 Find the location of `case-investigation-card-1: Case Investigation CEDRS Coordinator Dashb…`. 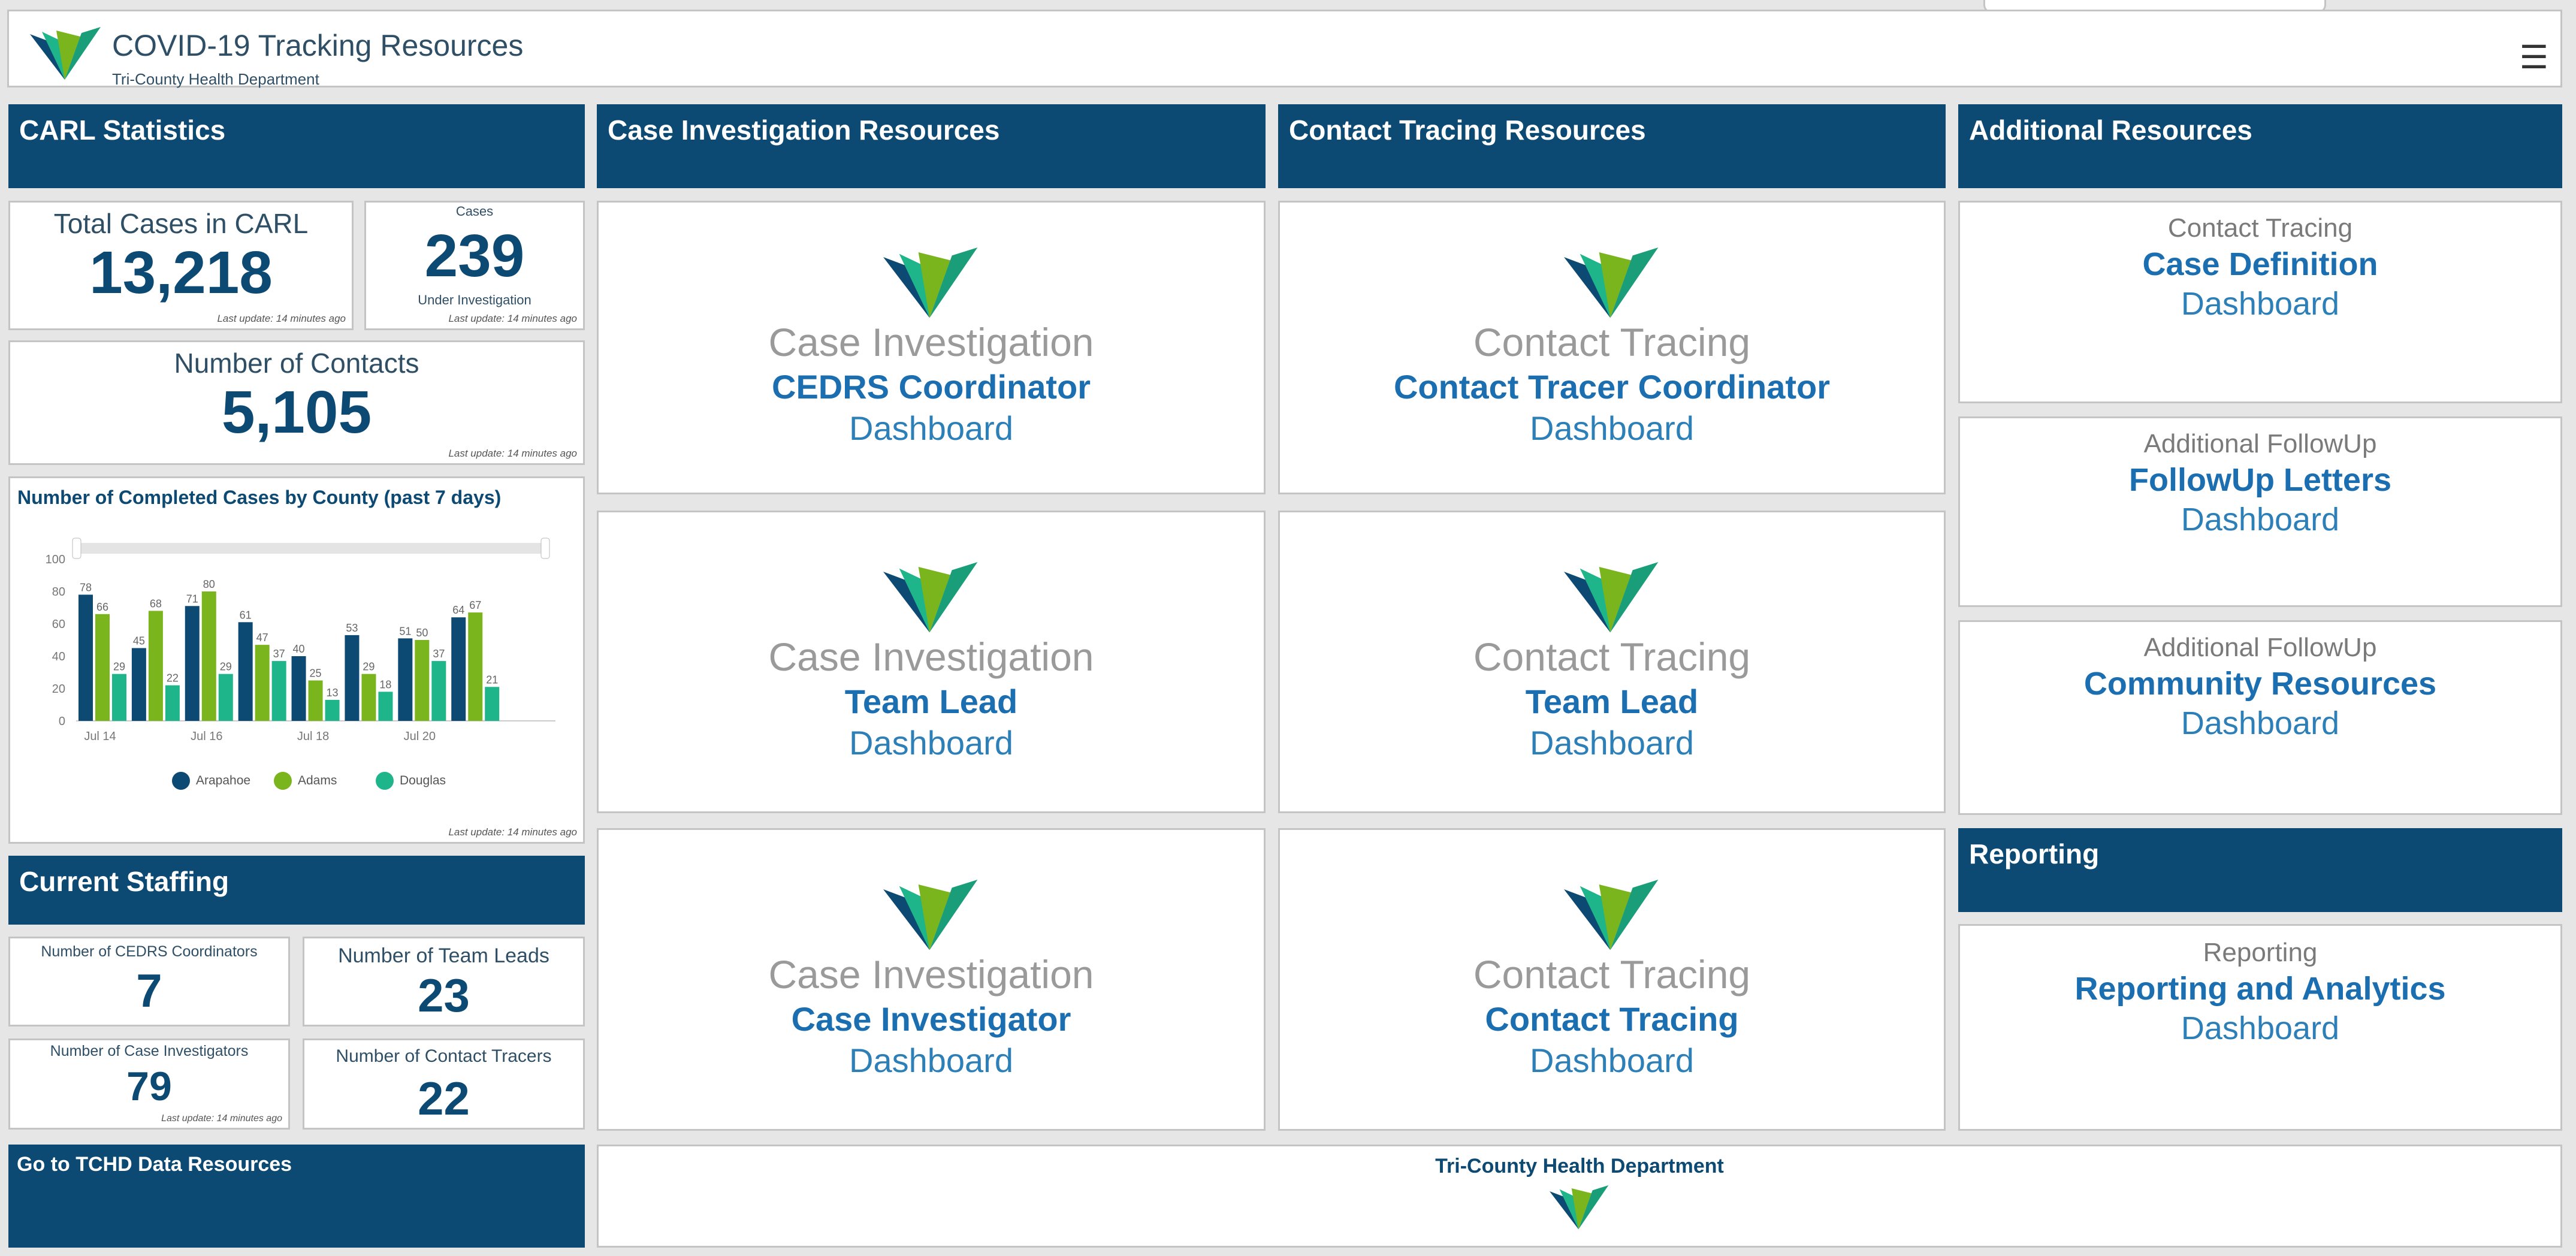

case-investigation-card-1: Case Investigation CEDRS Coordinator Dashb… is located at coordinates (932, 348).